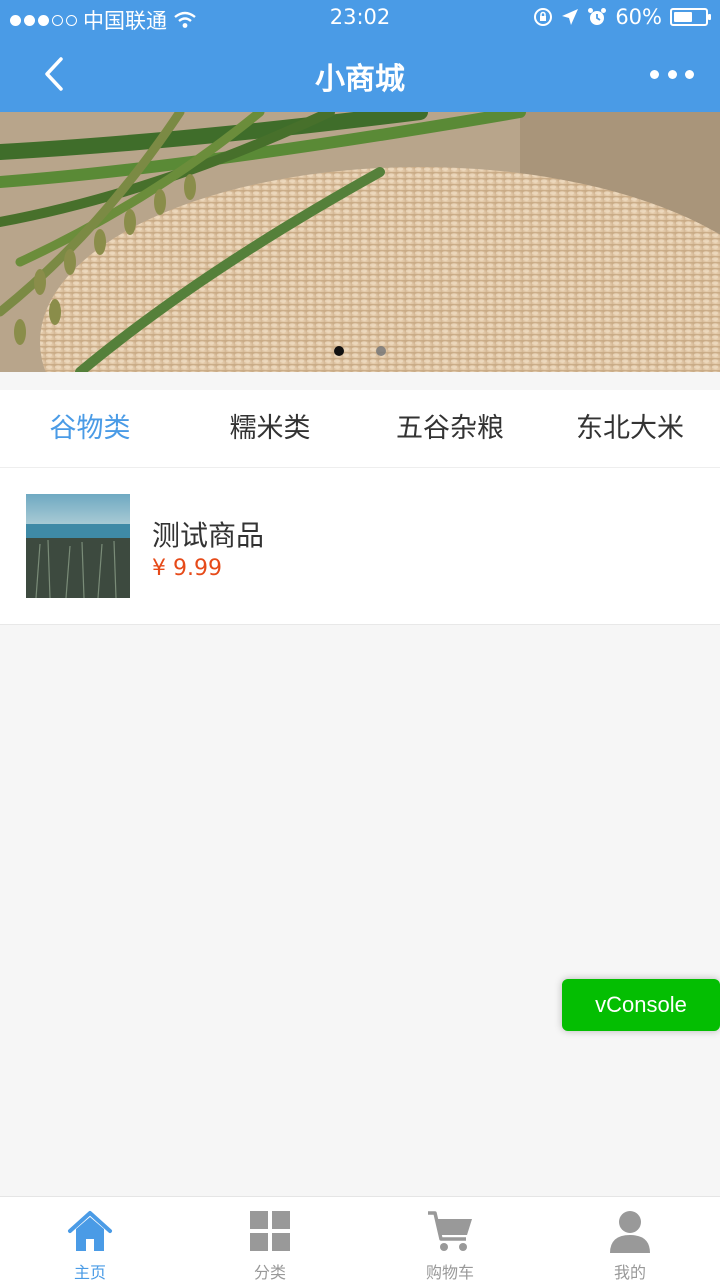 The height and width of the screenshot is (1280, 720). I want to click on tabbar-home-label: 主页, so click(89, 1271).